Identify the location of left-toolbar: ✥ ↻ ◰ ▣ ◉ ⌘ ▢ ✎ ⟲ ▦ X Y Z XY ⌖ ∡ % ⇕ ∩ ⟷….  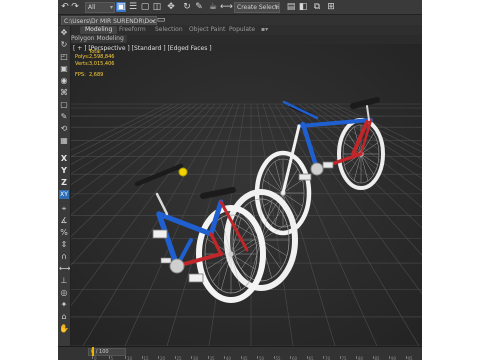
(64, 187).